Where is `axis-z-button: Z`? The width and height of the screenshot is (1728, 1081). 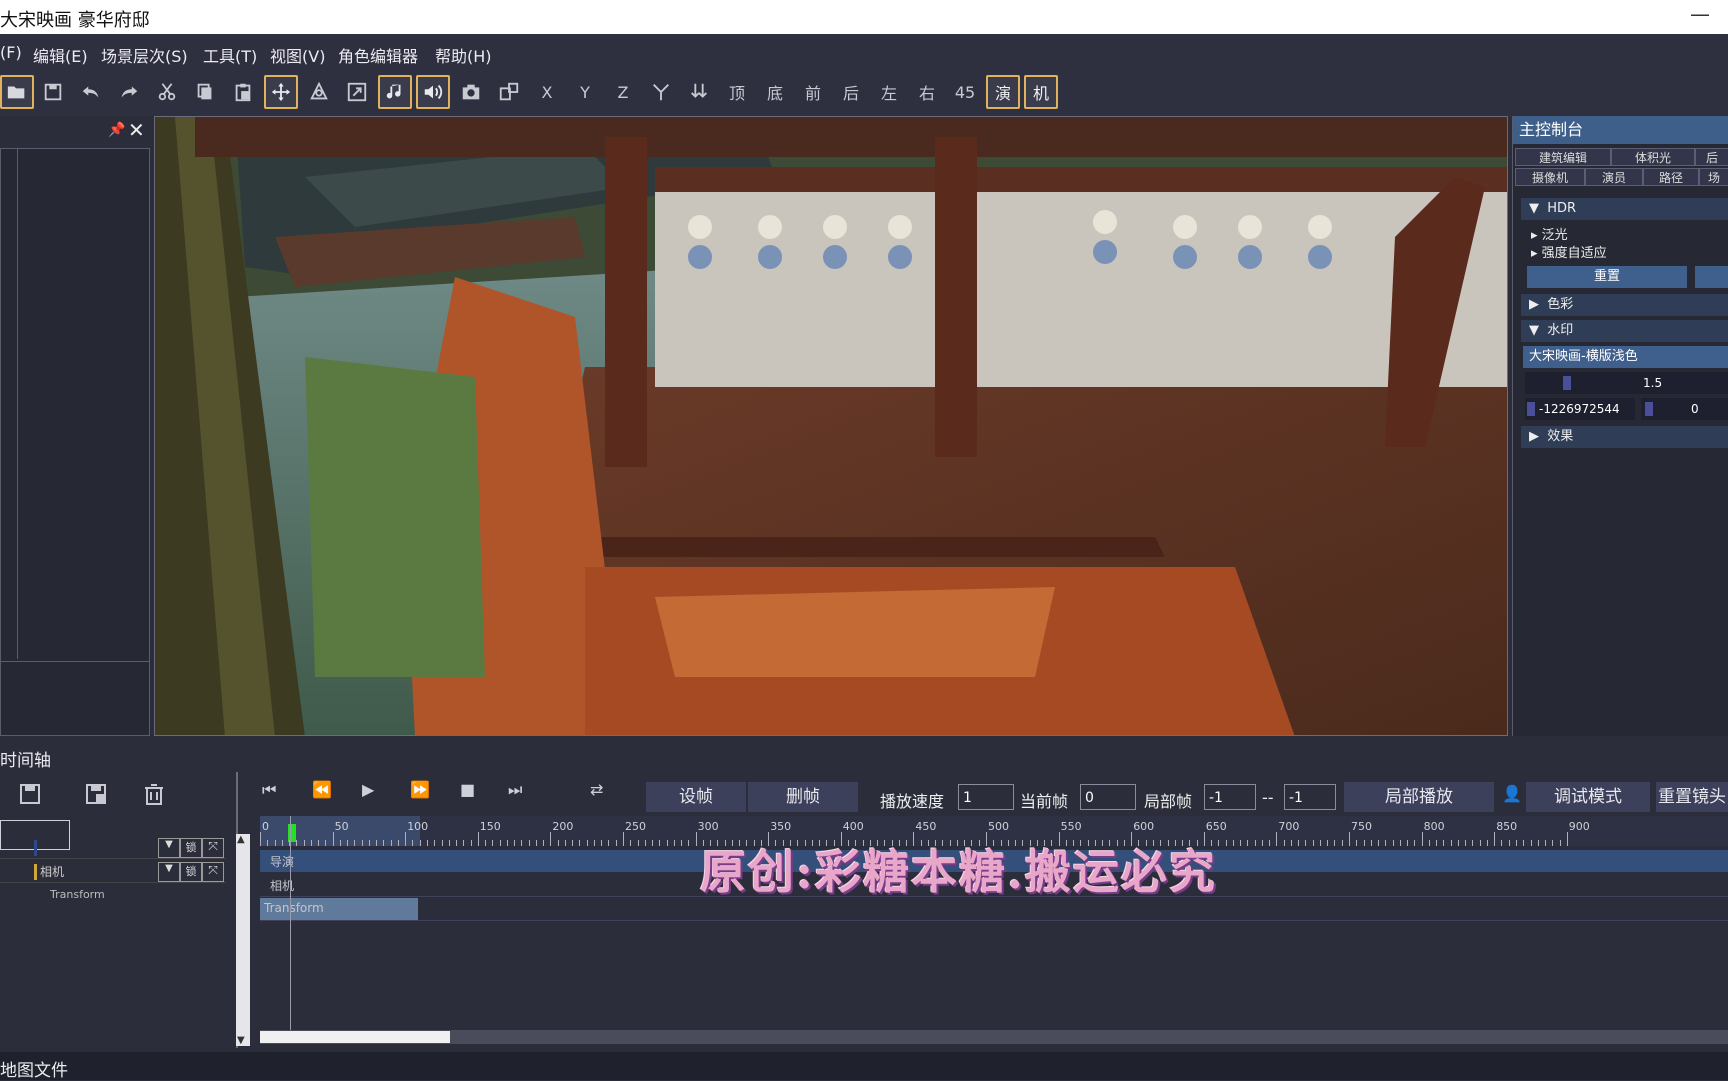 axis-z-button: Z is located at coordinates (623, 92).